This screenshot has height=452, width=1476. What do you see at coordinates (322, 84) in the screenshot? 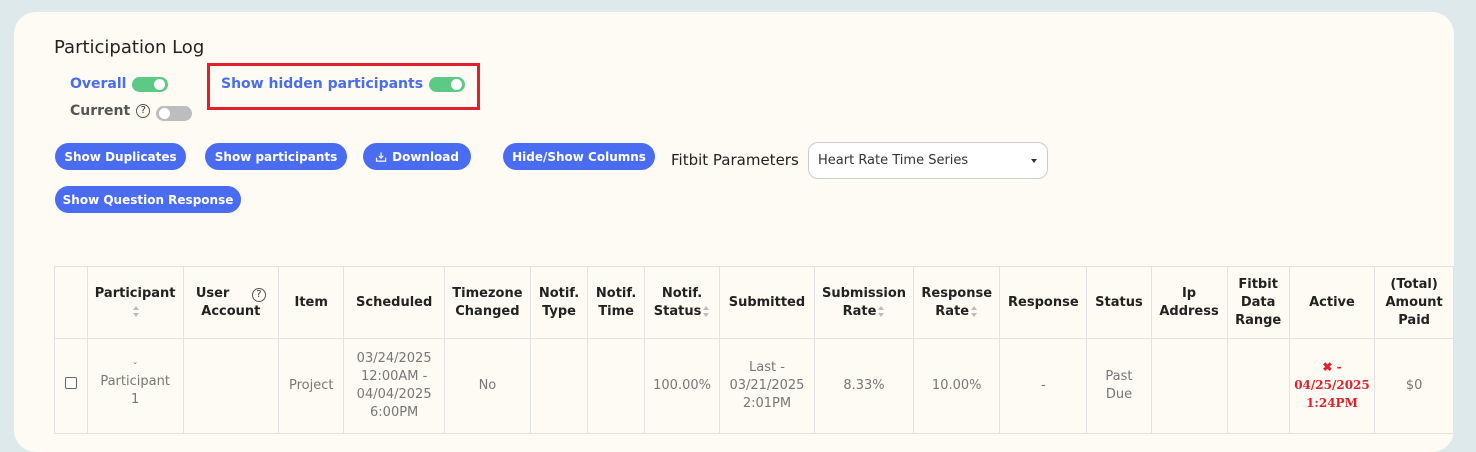
I see `show-hidden-participants-label: Show hidden participants` at bounding box center [322, 84].